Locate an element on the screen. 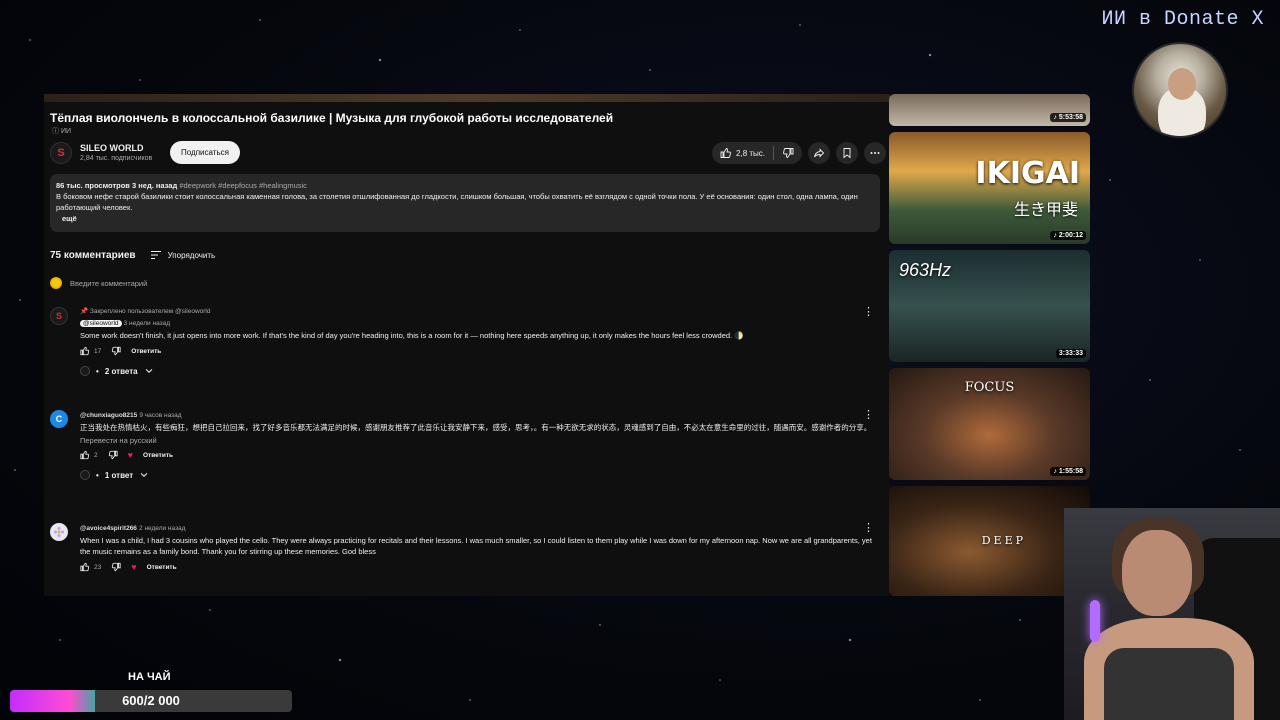  save-button is located at coordinates (847, 153).